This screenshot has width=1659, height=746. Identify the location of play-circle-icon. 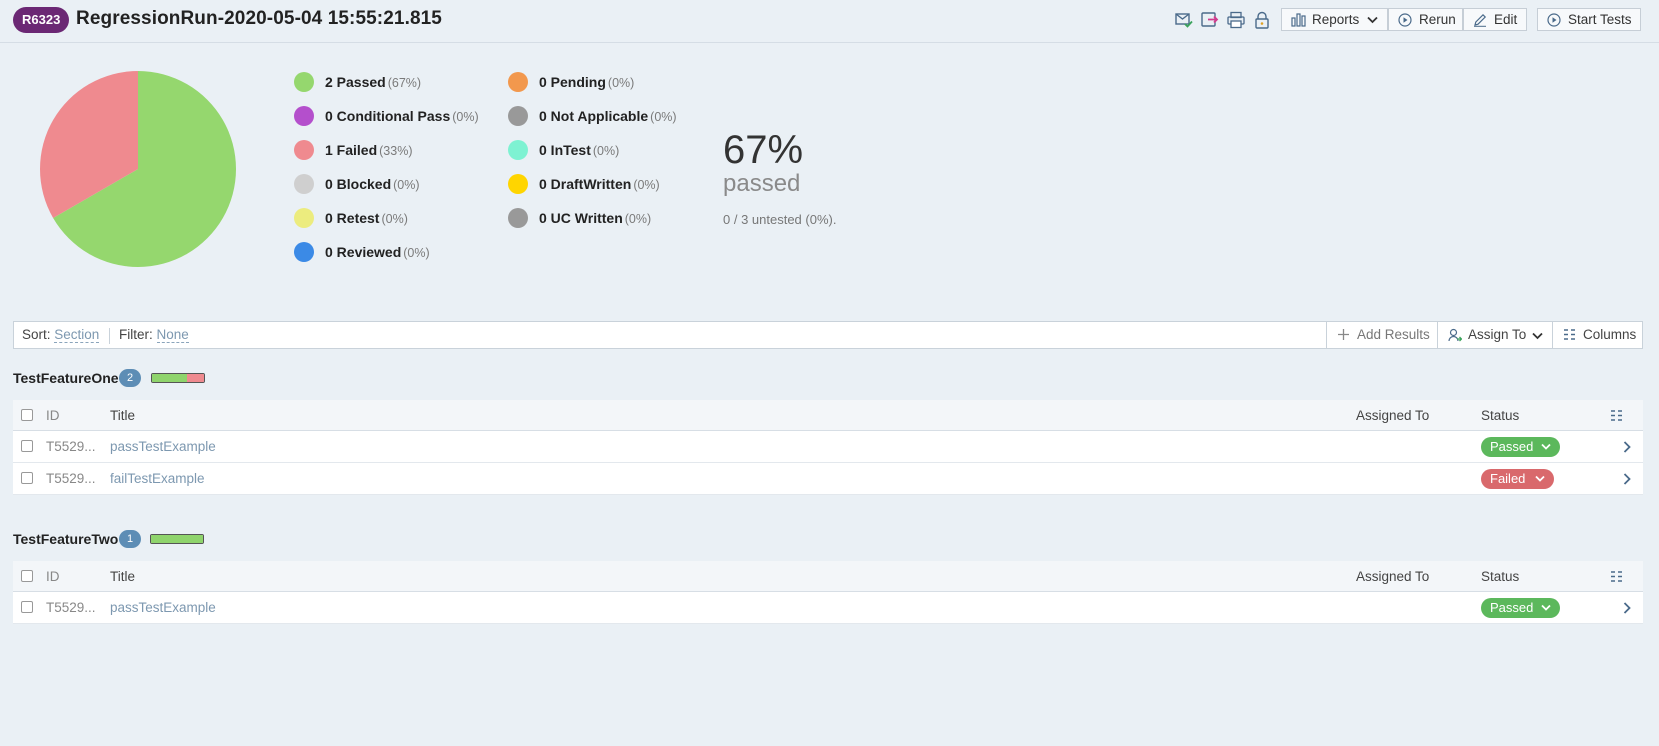
(1554, 20).